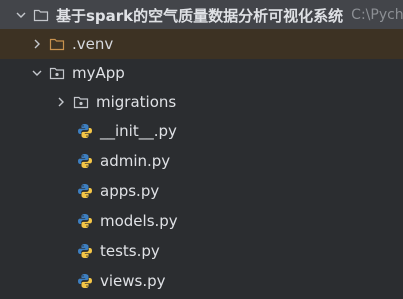  Describe the element at coordinates (41, 15) in the screenshot. I see `folder-icon` at that location.